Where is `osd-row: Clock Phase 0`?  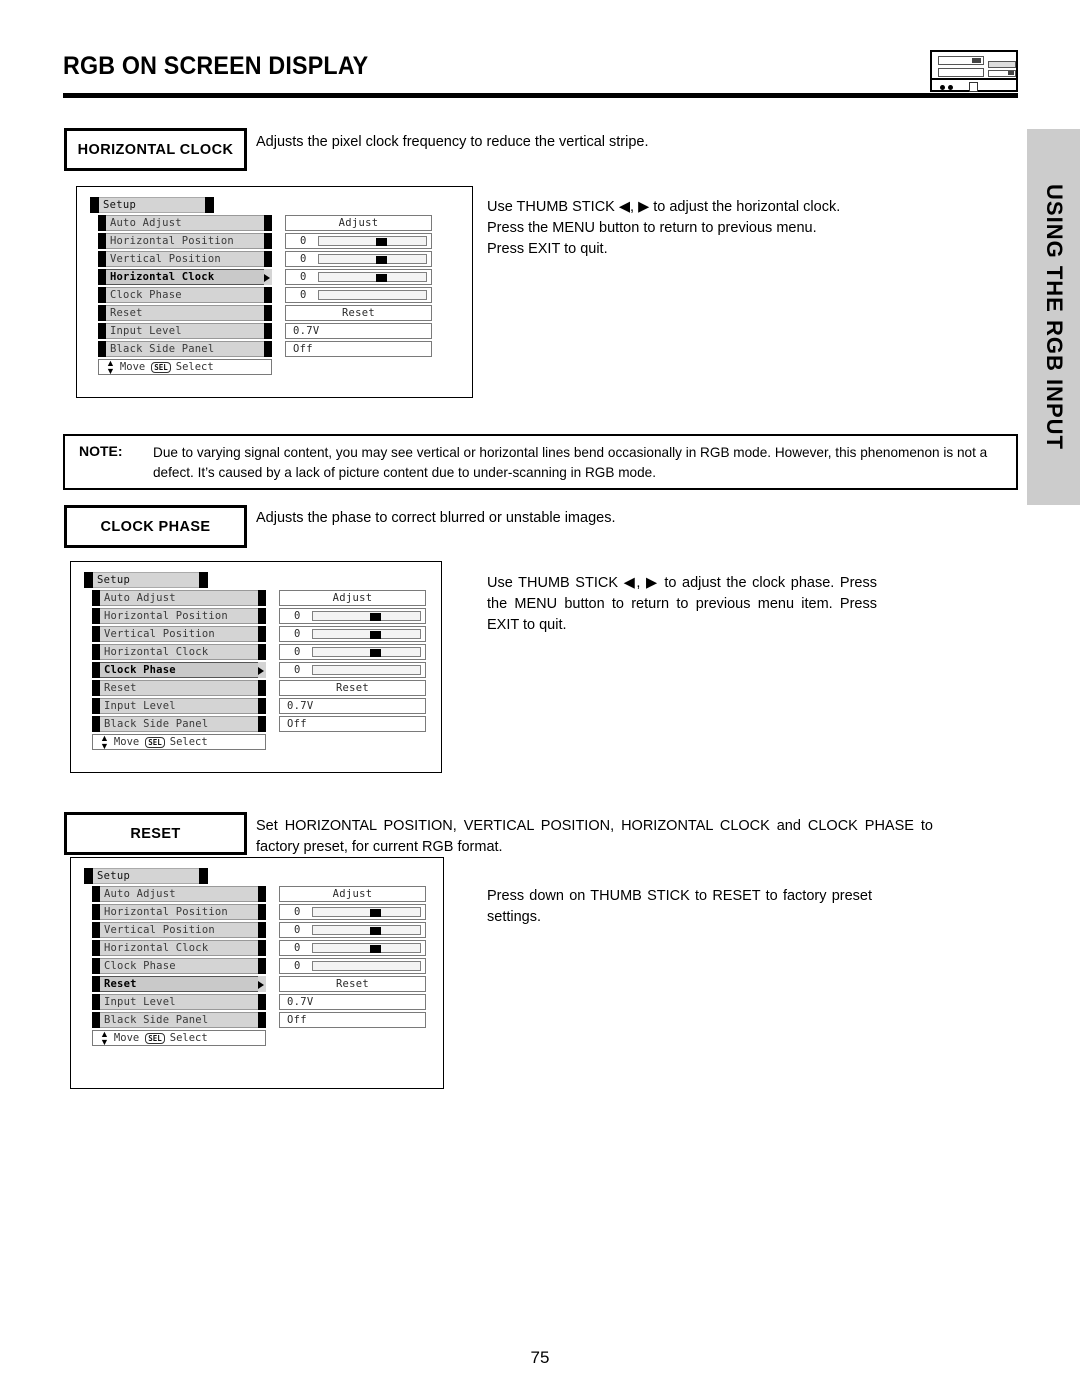
osd-row: Clock Phase 0 is located at coordinates (259, 670).